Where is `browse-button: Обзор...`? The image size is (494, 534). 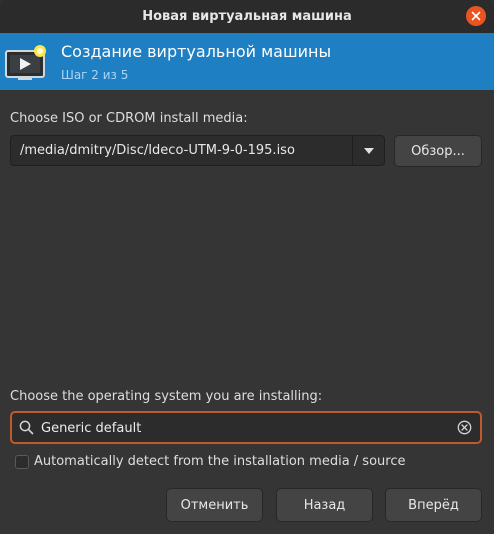 browse-button: Обзор... is located at coordinates (438, 151).